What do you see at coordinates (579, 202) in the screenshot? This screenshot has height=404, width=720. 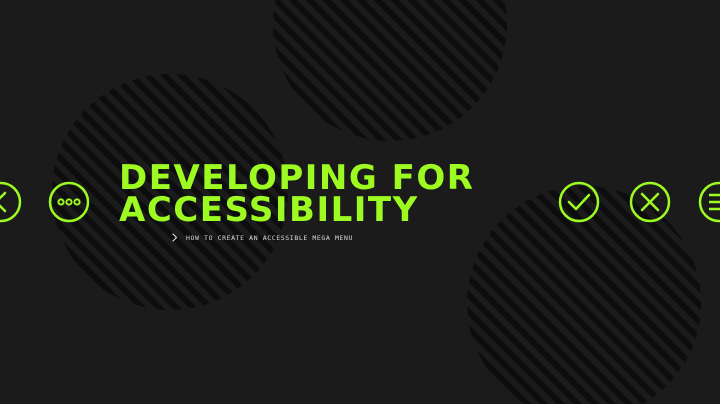 I see `check-circle-icon` at bounding box center [579, 202].